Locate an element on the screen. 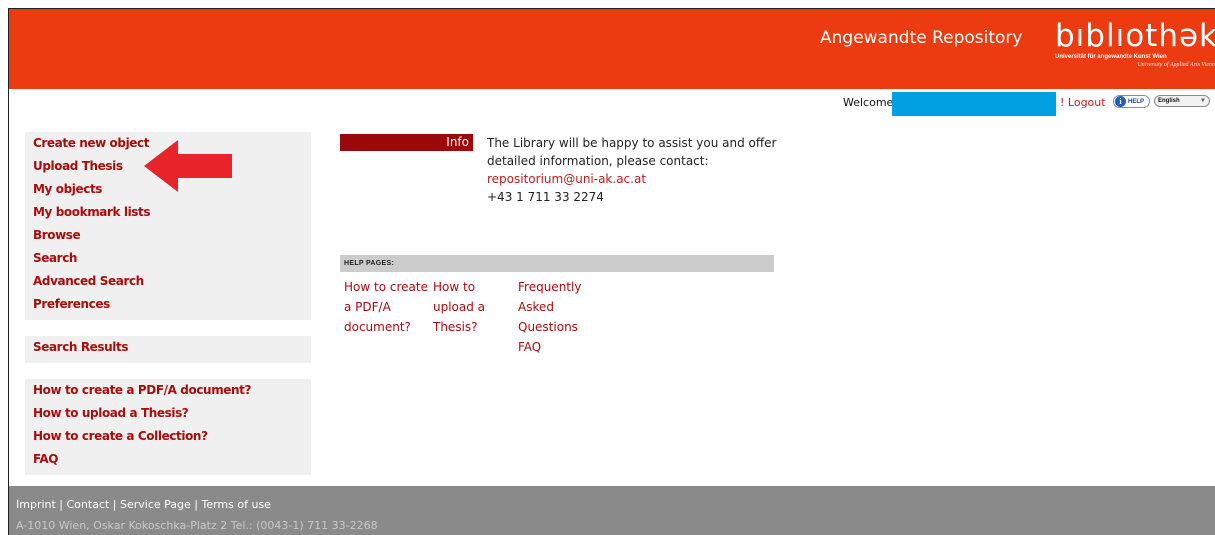  sidebar-item-browse: Browse is located at coordinates (168, 237).